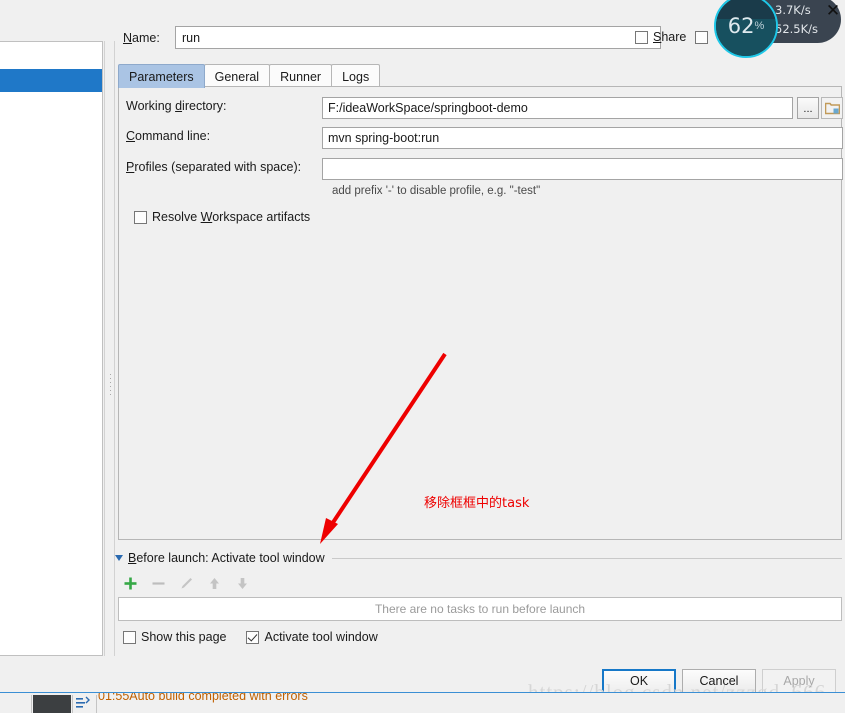  What do you see at coordinates (110, 389) in the screenshot?
I see `splitter-grip-icon` at bounding box center [110, 389].